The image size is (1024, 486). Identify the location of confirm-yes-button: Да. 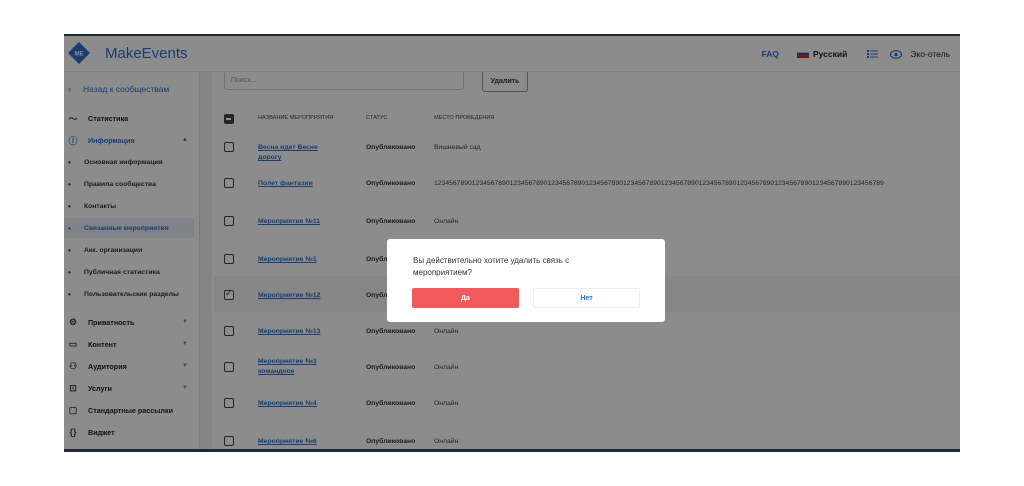
(465, 298).